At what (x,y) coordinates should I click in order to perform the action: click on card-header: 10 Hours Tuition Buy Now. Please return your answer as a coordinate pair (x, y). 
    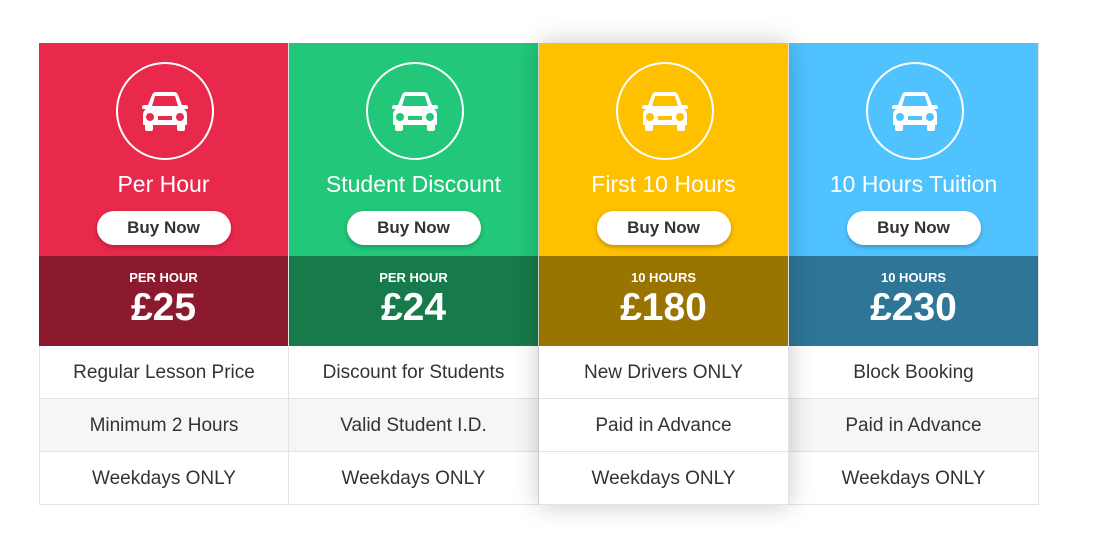
    Looking at the image, I should click on (913, 149).